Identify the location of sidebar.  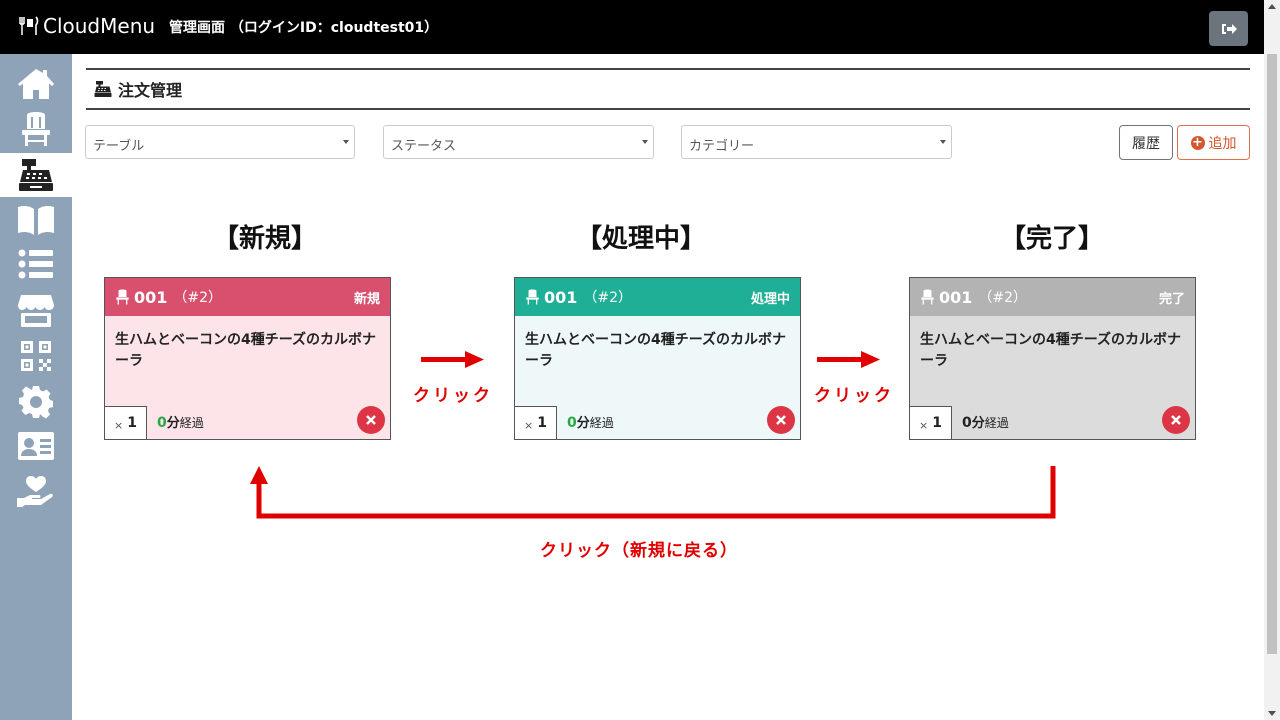
(36, 387).